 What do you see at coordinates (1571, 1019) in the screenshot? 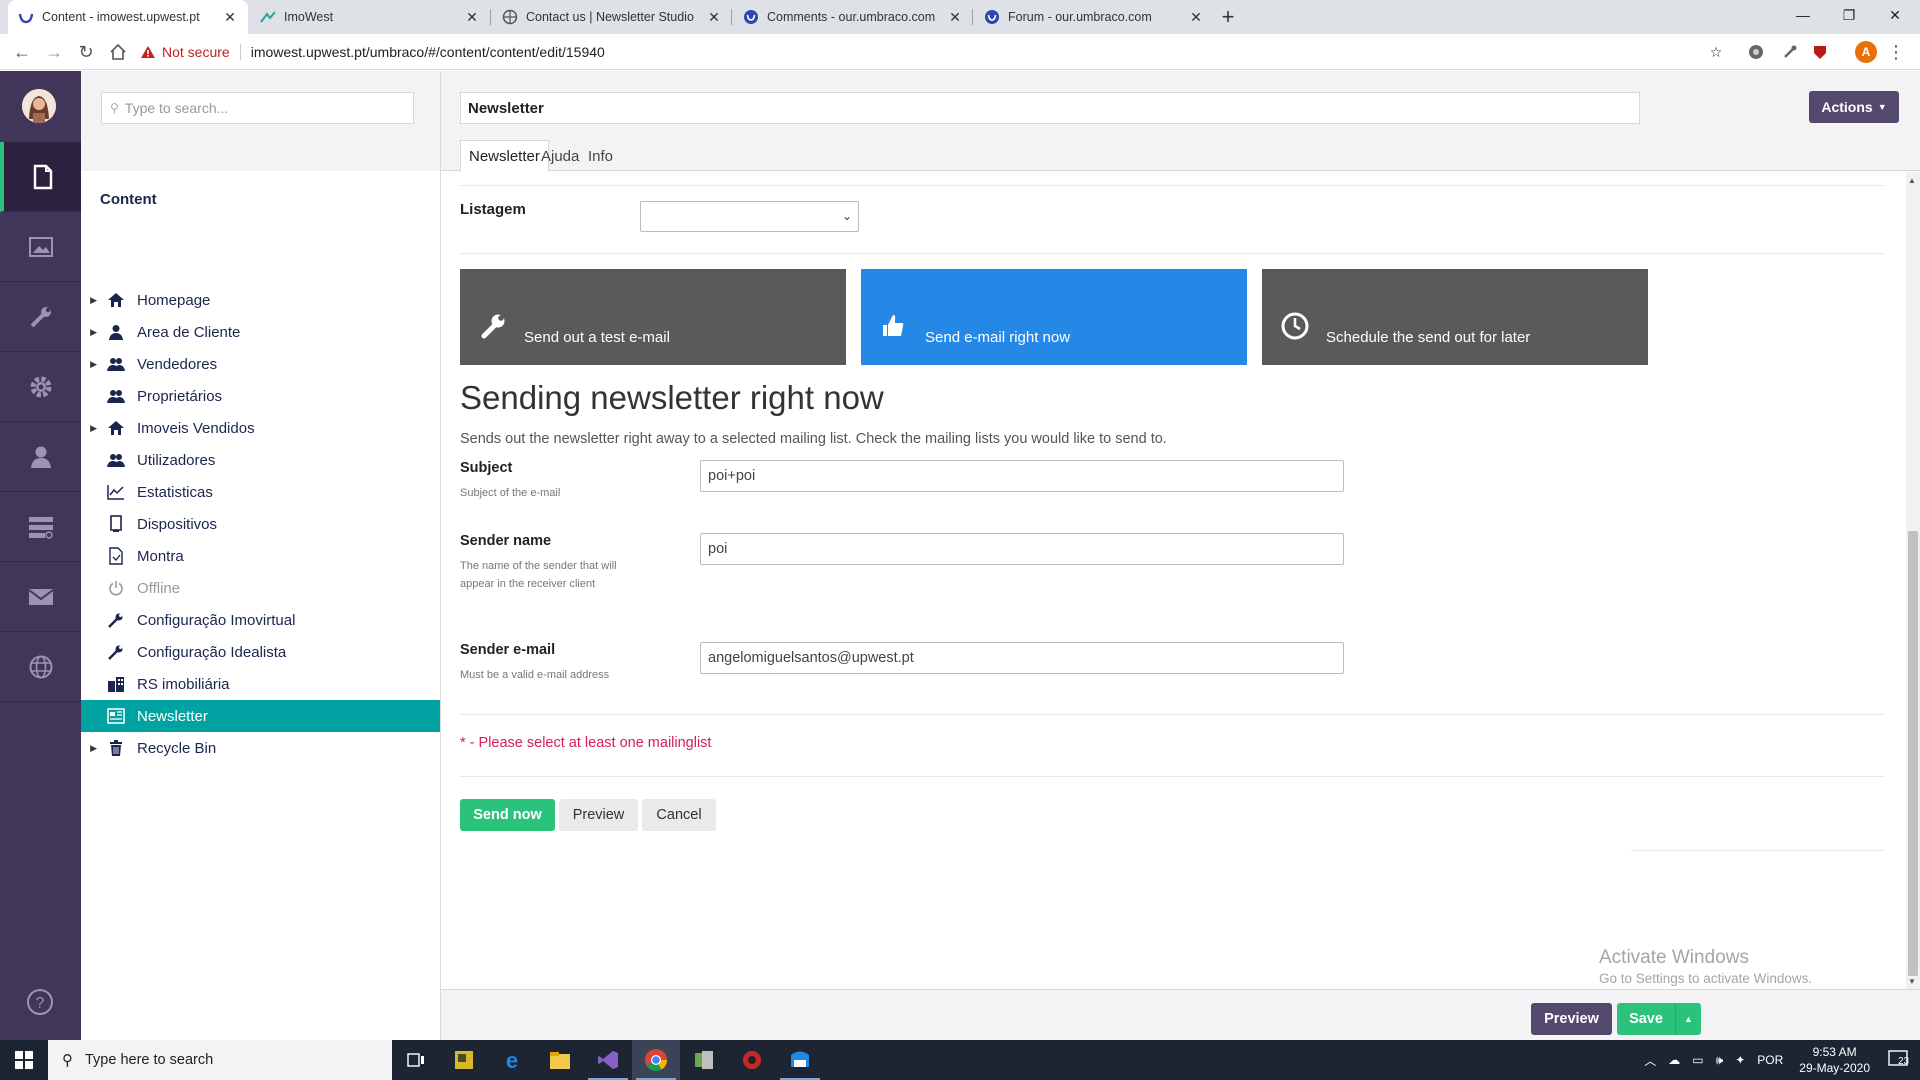
I see `footer-preview-button: Preview` at bounding box center [1571, 1019].